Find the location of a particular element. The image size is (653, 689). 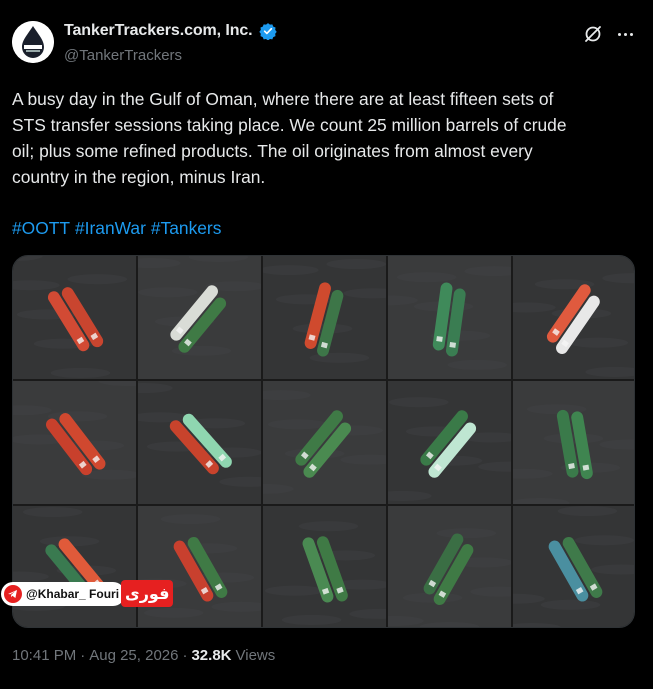

watermark-logo: فوری is located at coordinates (147, 593).